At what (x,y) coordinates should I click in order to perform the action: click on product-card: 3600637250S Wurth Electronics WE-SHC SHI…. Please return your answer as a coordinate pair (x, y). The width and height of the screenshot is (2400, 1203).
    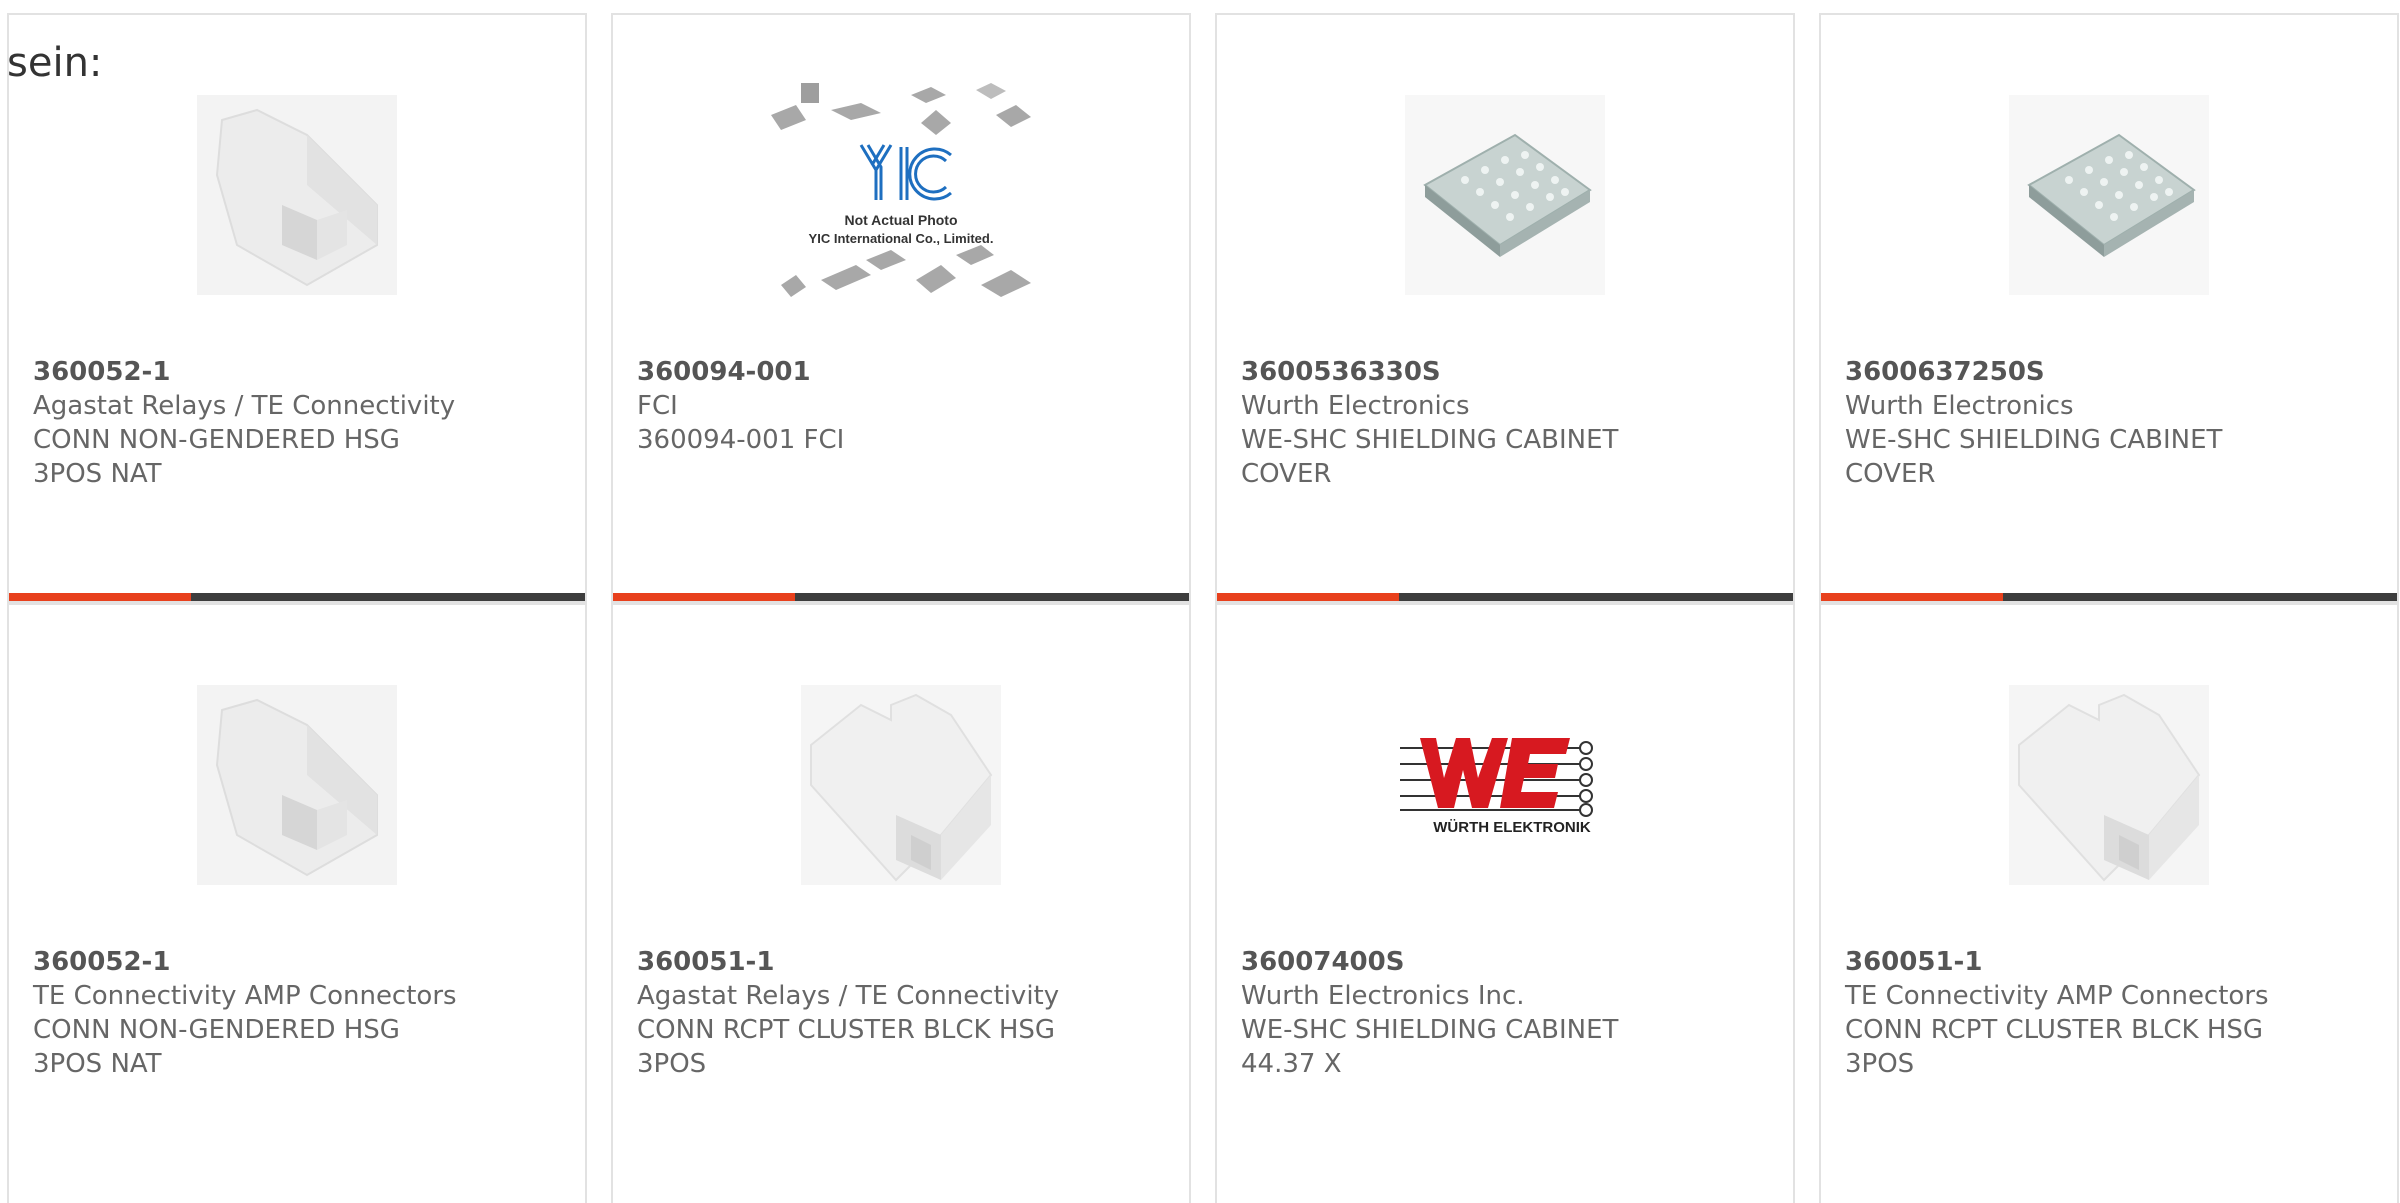
    Looking at the image, I should click on (2109, 308).